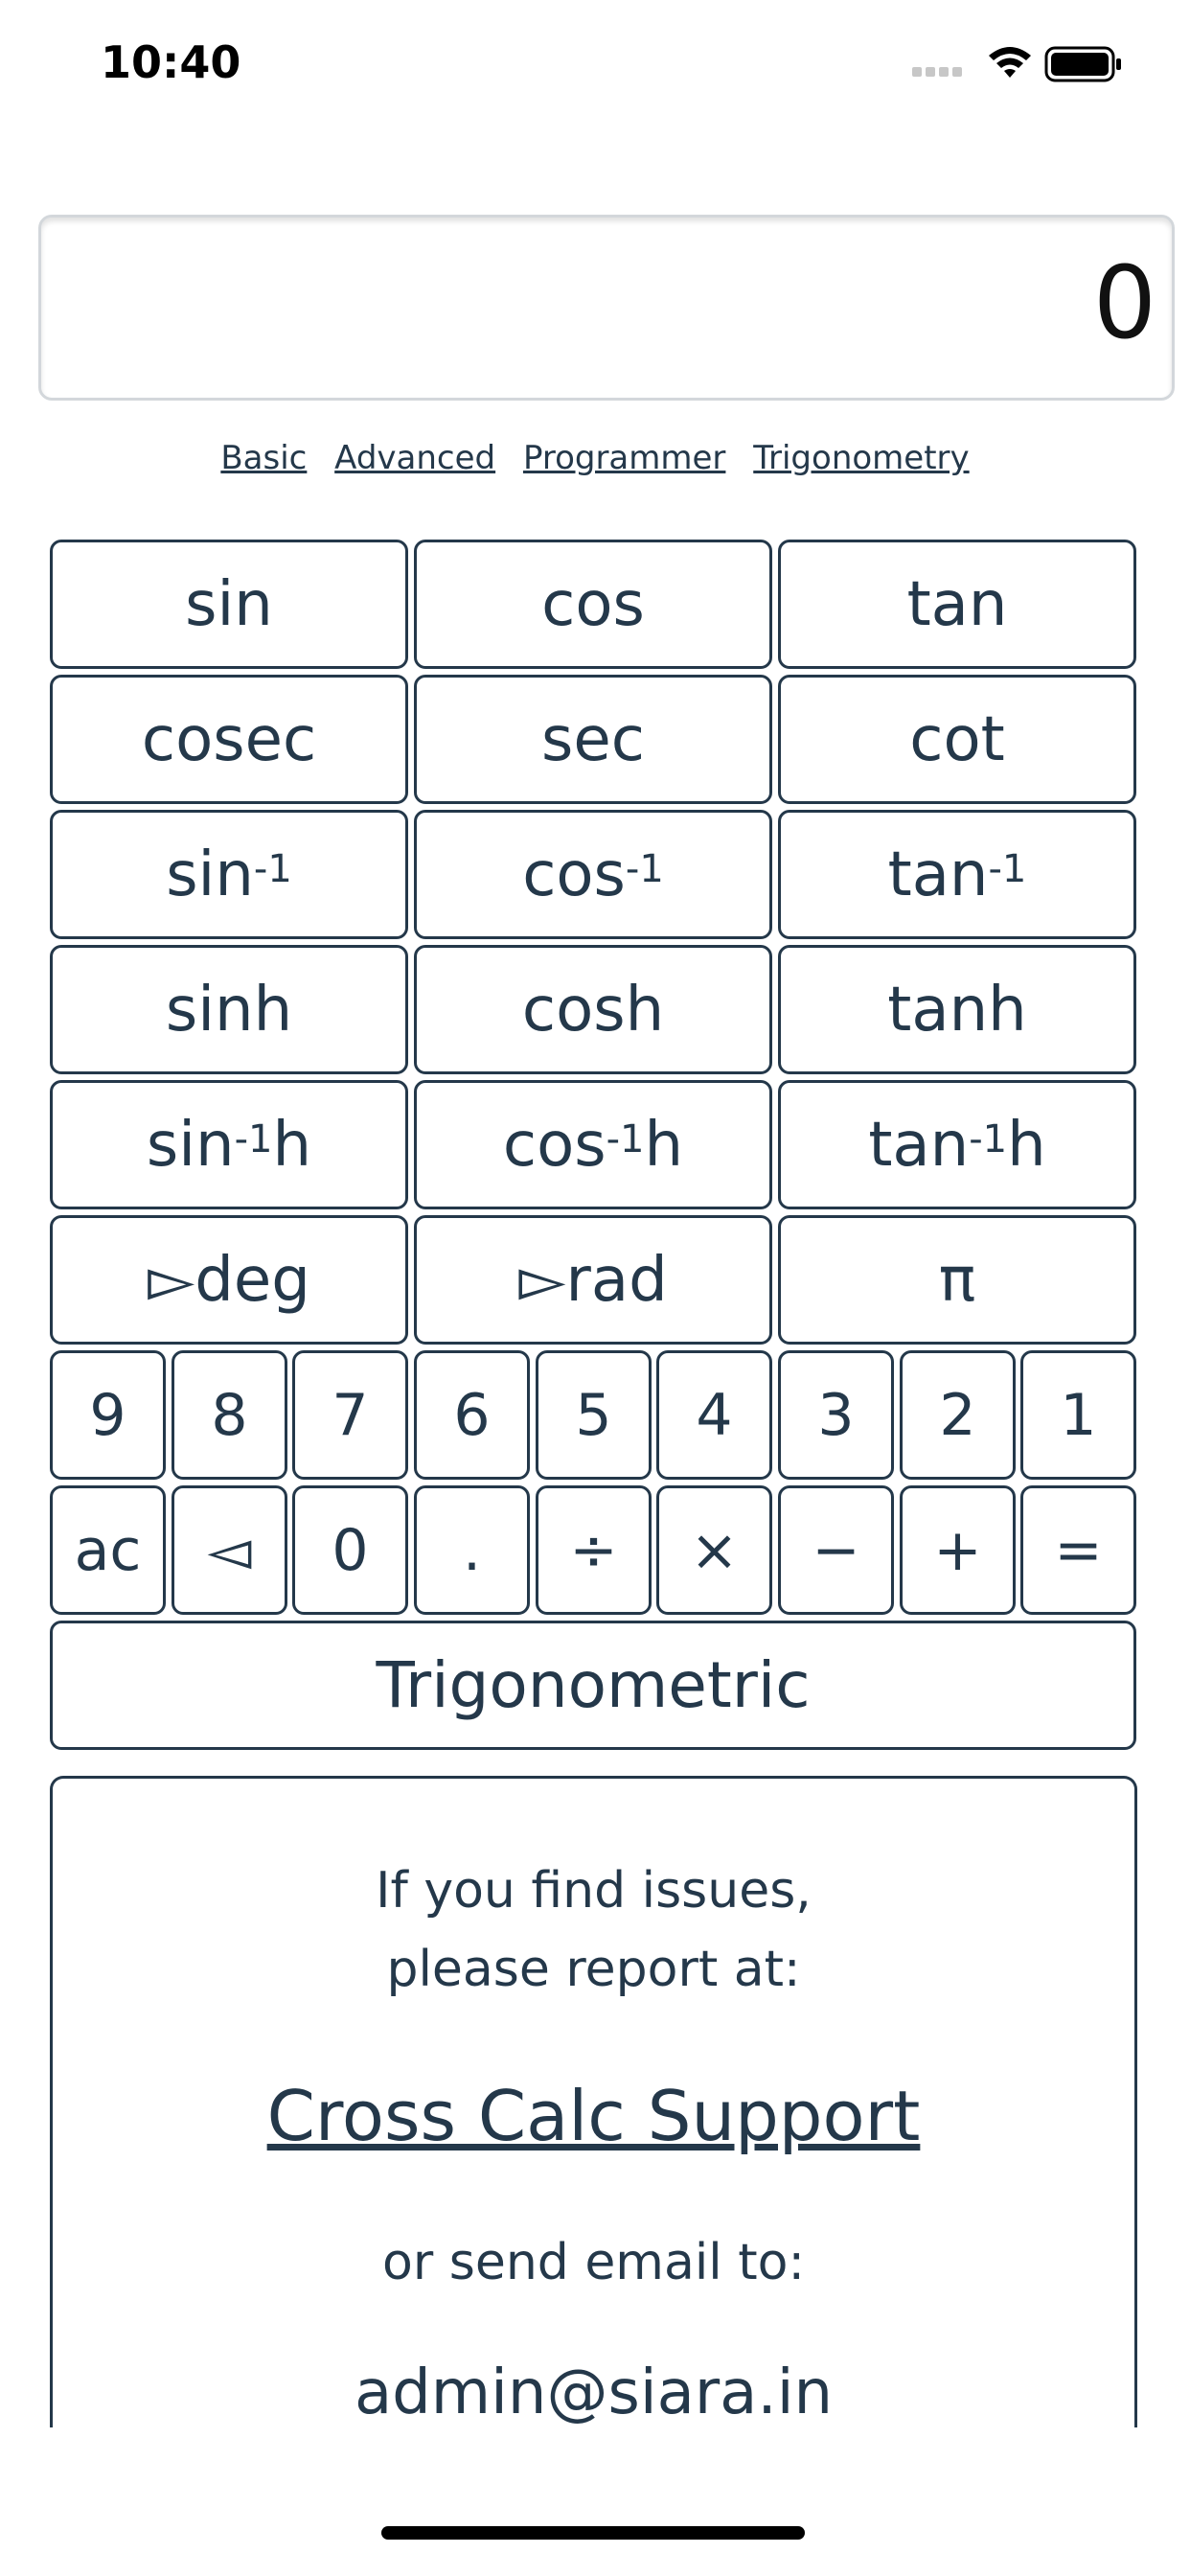  I want to click on digit-3-button: 3, so click(836, 1415).